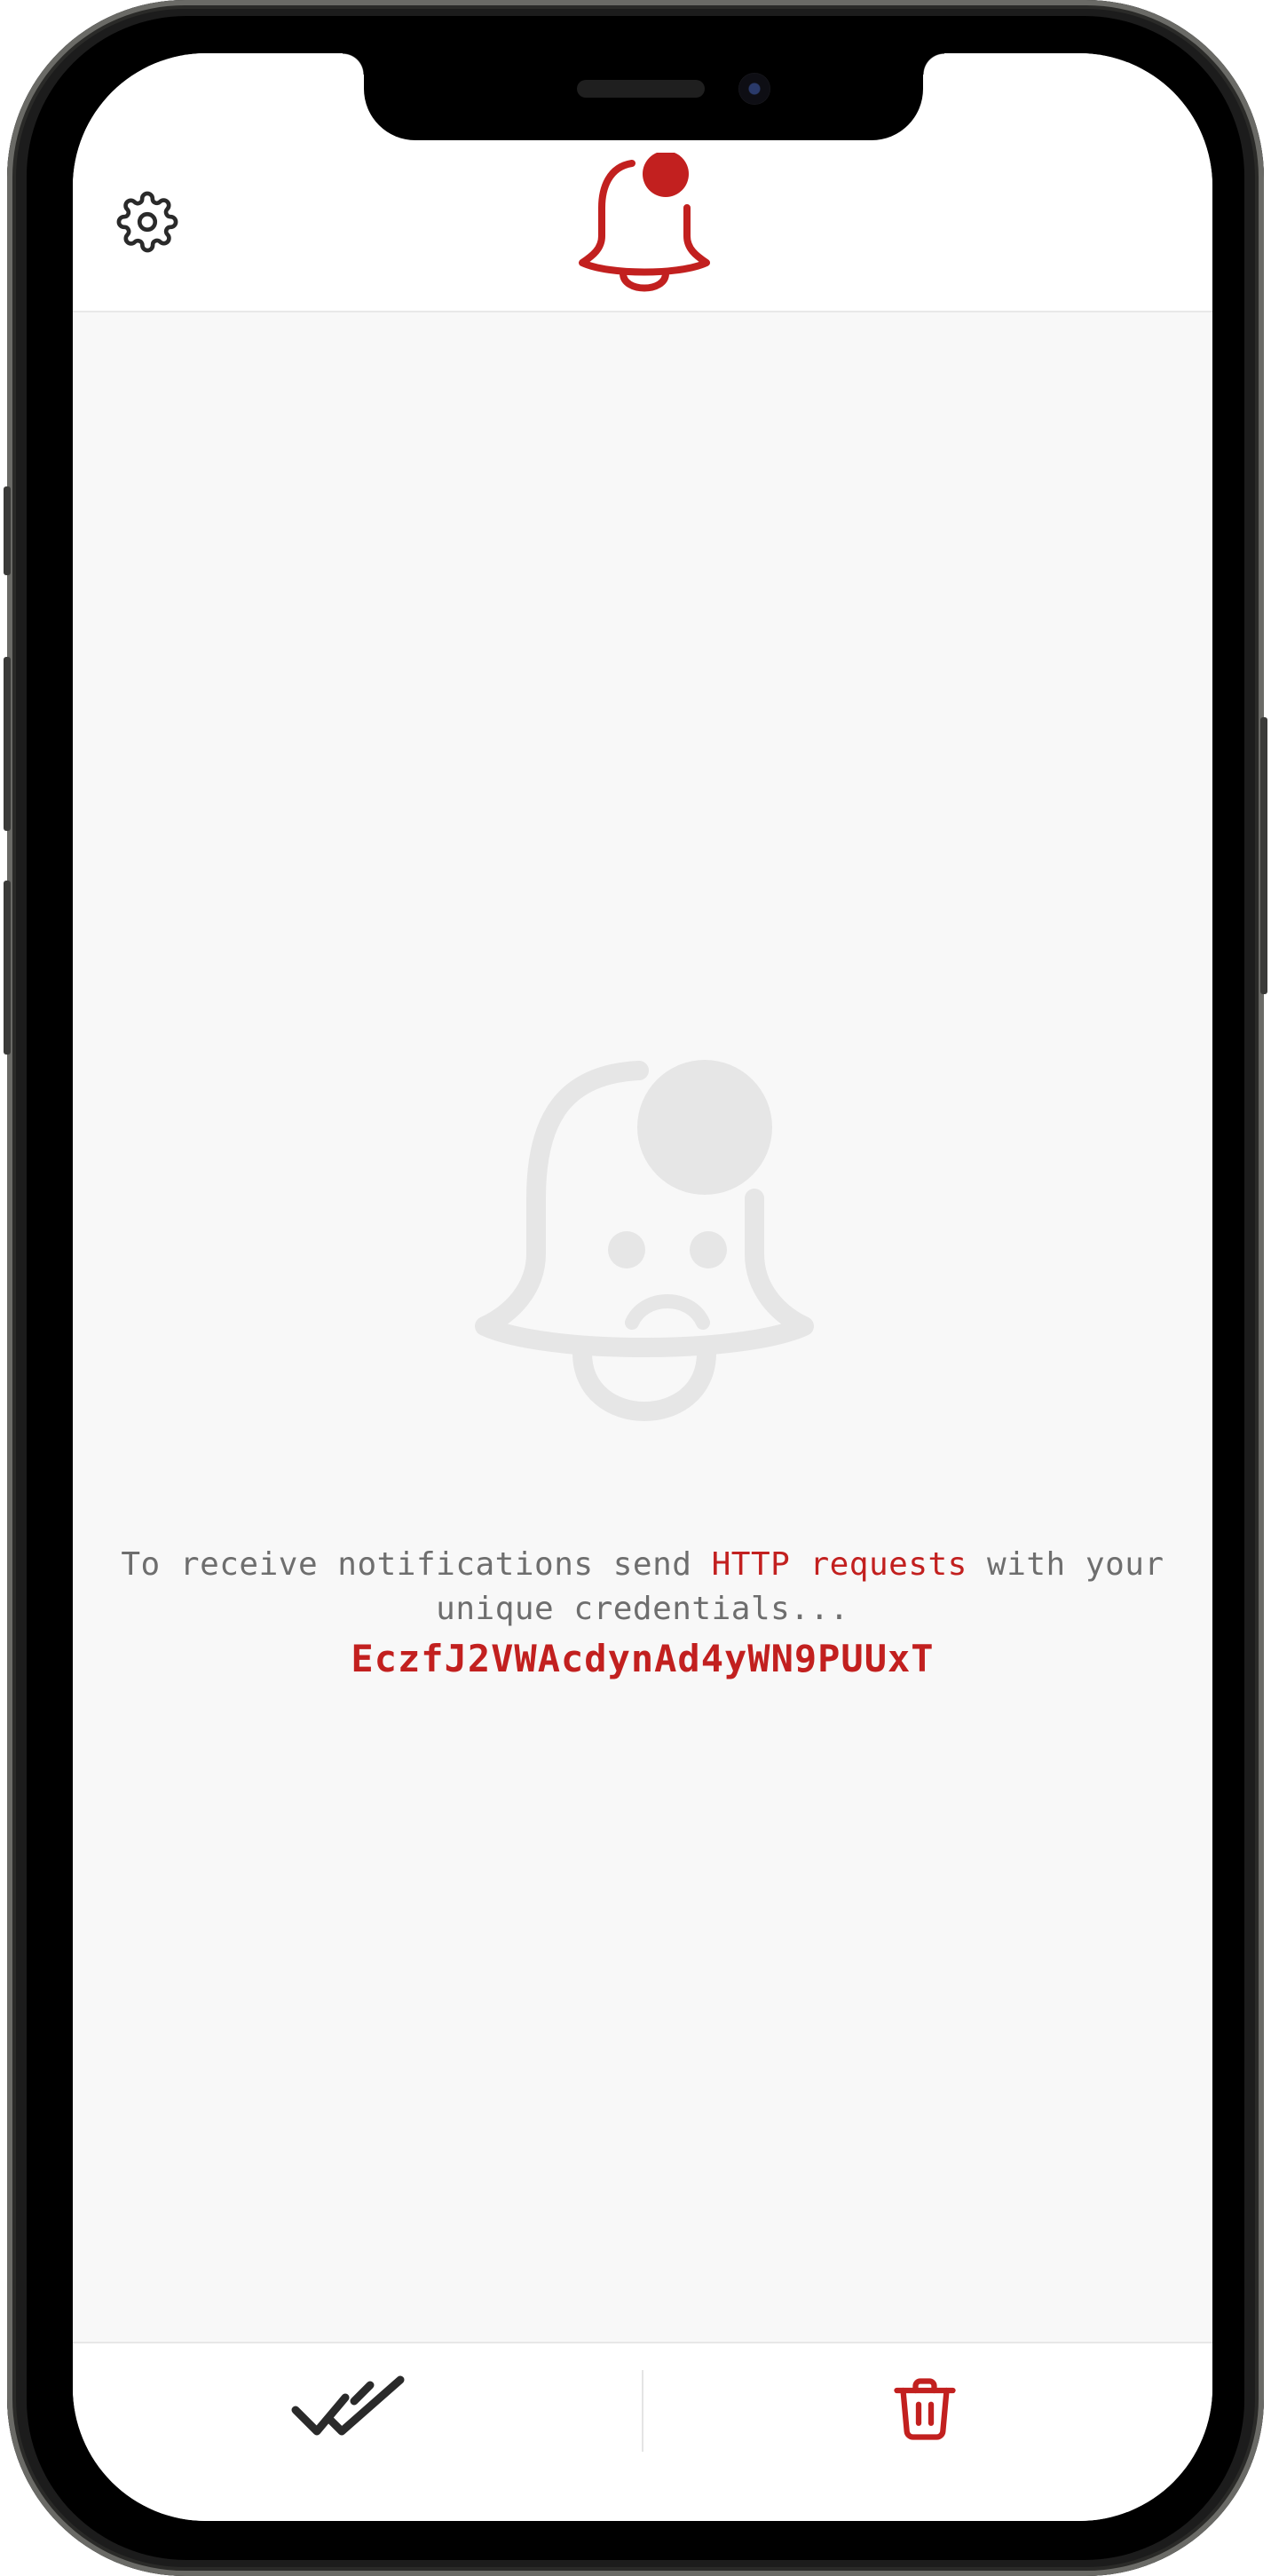 Image resolution: width=1271 pixels, height=2576 pixels. I want to click on side-button-power, so click(1263, 855).